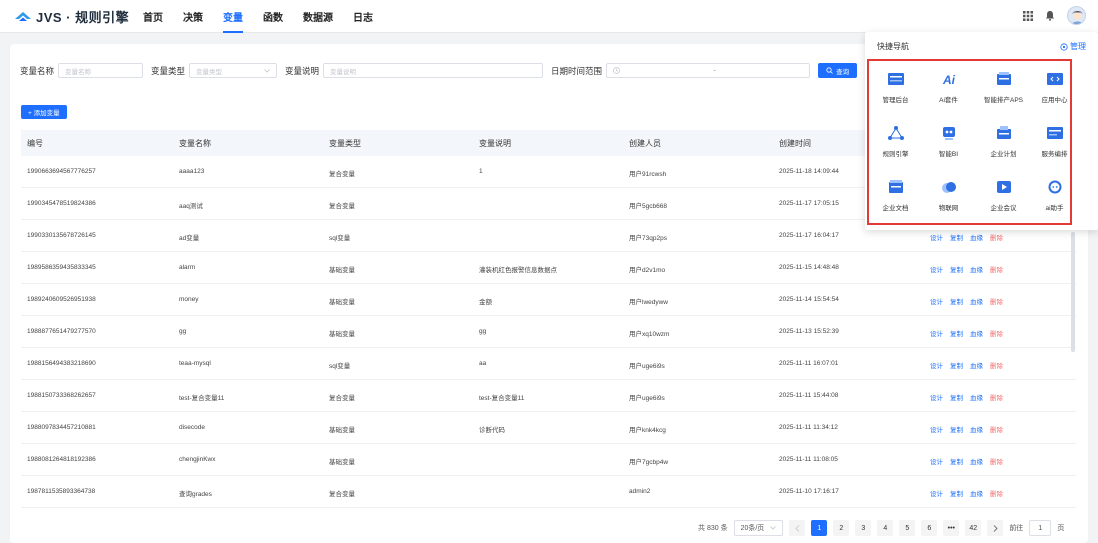  What do you see at coordinates (318, 16) in the screenshot?
I see `nav-datasource: 数据源` at bounding box center [318, 16].